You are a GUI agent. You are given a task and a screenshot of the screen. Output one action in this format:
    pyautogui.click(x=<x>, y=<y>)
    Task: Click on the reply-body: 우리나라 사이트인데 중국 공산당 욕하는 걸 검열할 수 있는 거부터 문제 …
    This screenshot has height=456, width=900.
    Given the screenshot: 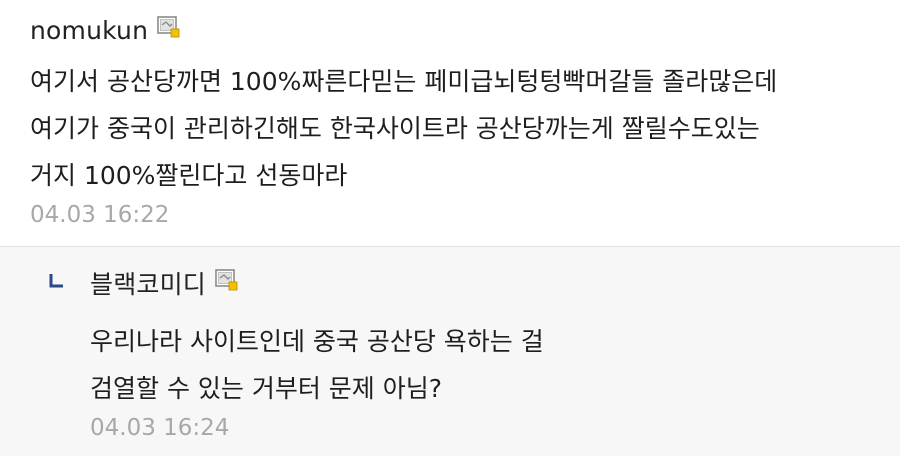 What is the action you would take?
    pyautogui.click(x=317, y=365)
    